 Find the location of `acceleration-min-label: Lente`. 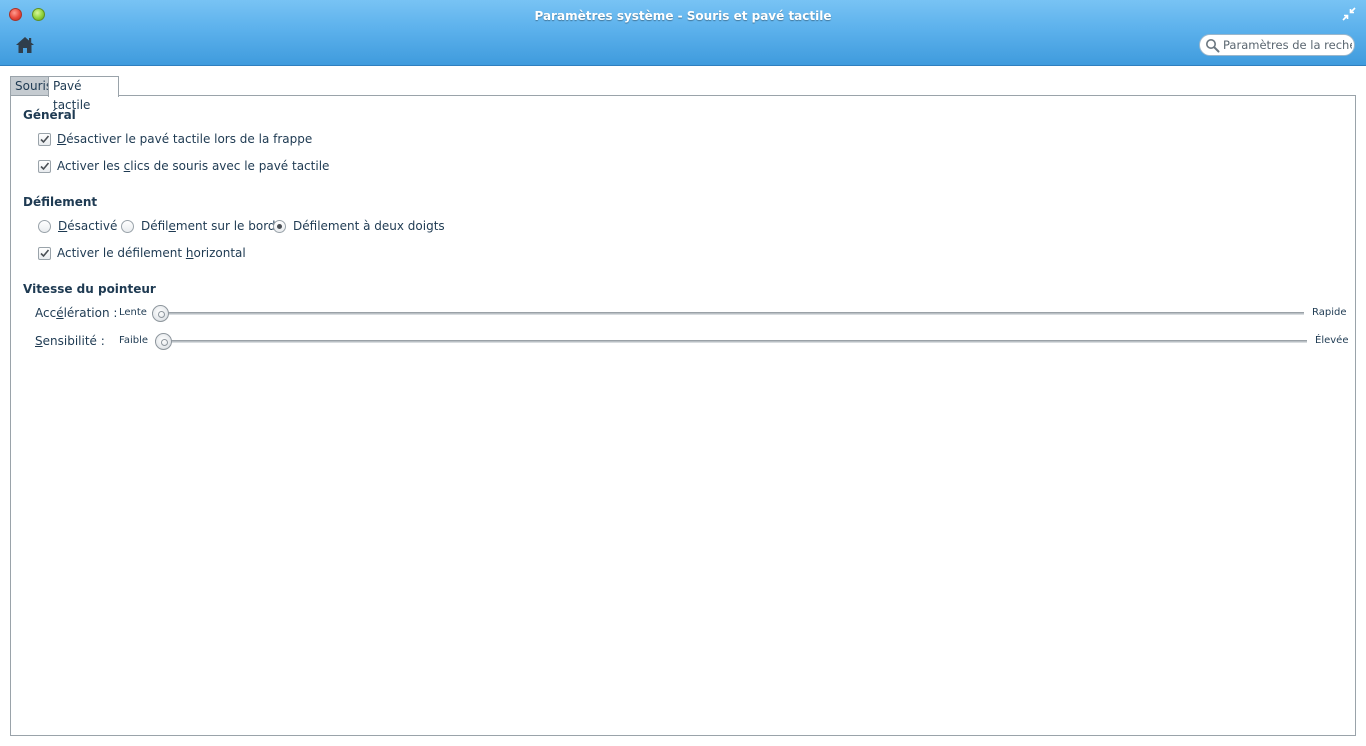

acceleration-min-label: Lente is located at coordinates (133, 312).